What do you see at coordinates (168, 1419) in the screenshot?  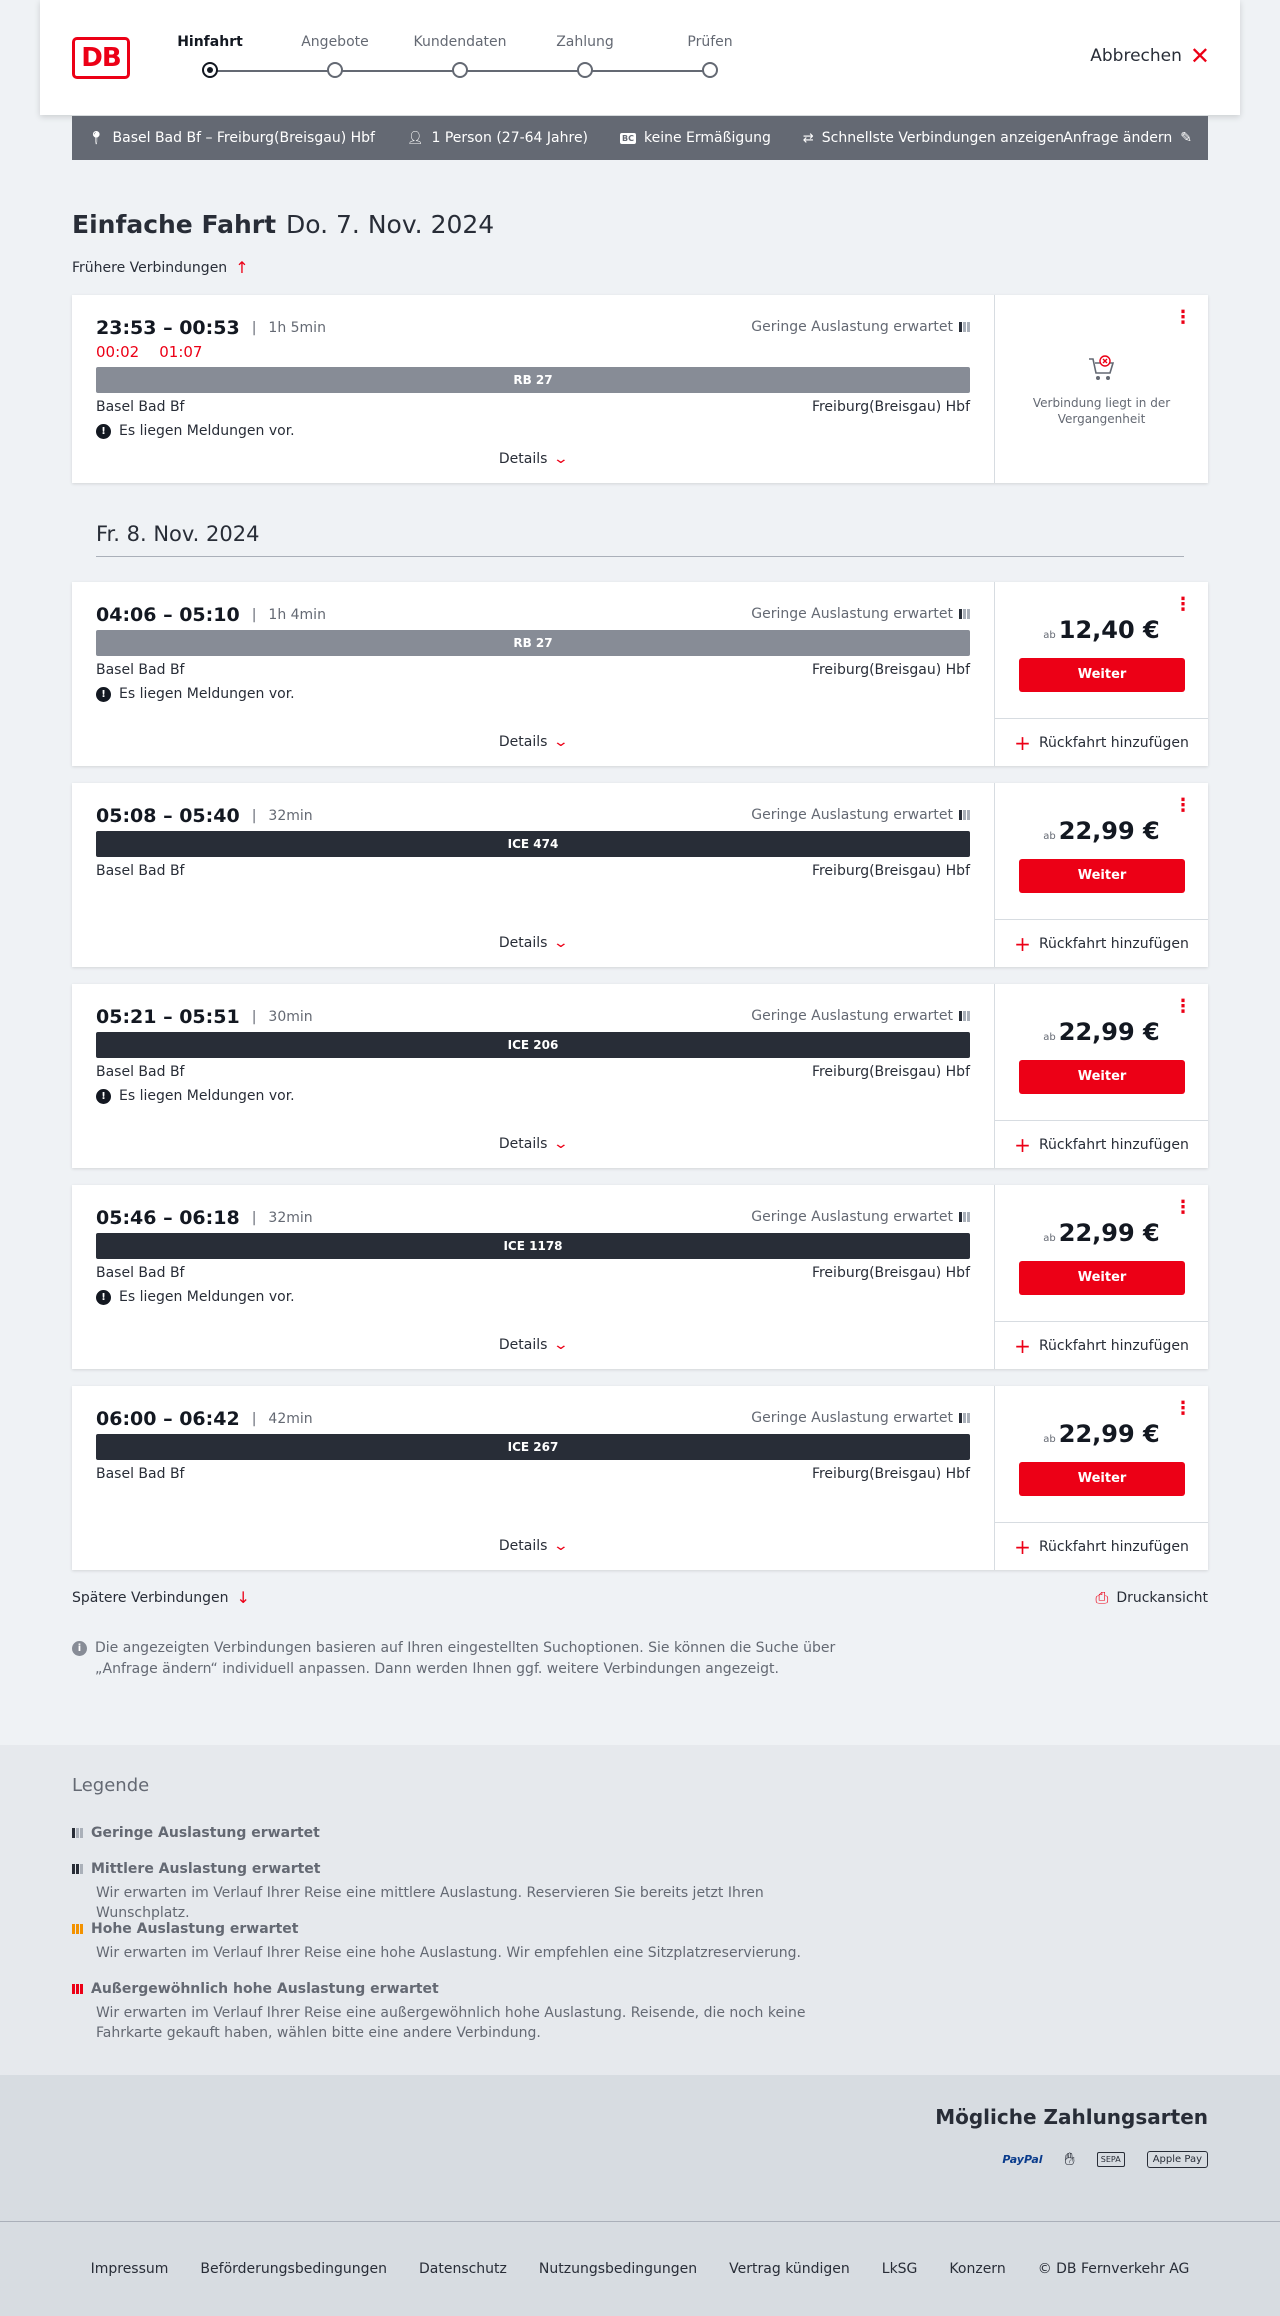 I see `connection-time: 06:00 – 06:42` at bounding box center [168, 1419].